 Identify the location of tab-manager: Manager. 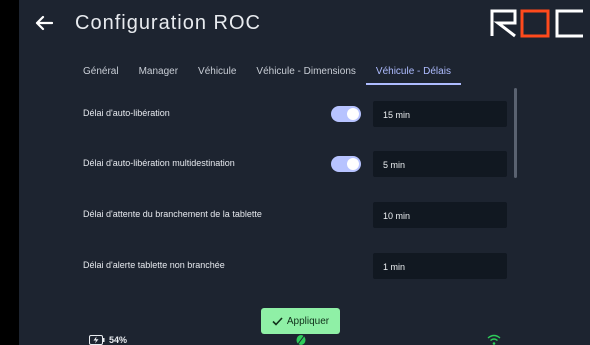
(158, 70).